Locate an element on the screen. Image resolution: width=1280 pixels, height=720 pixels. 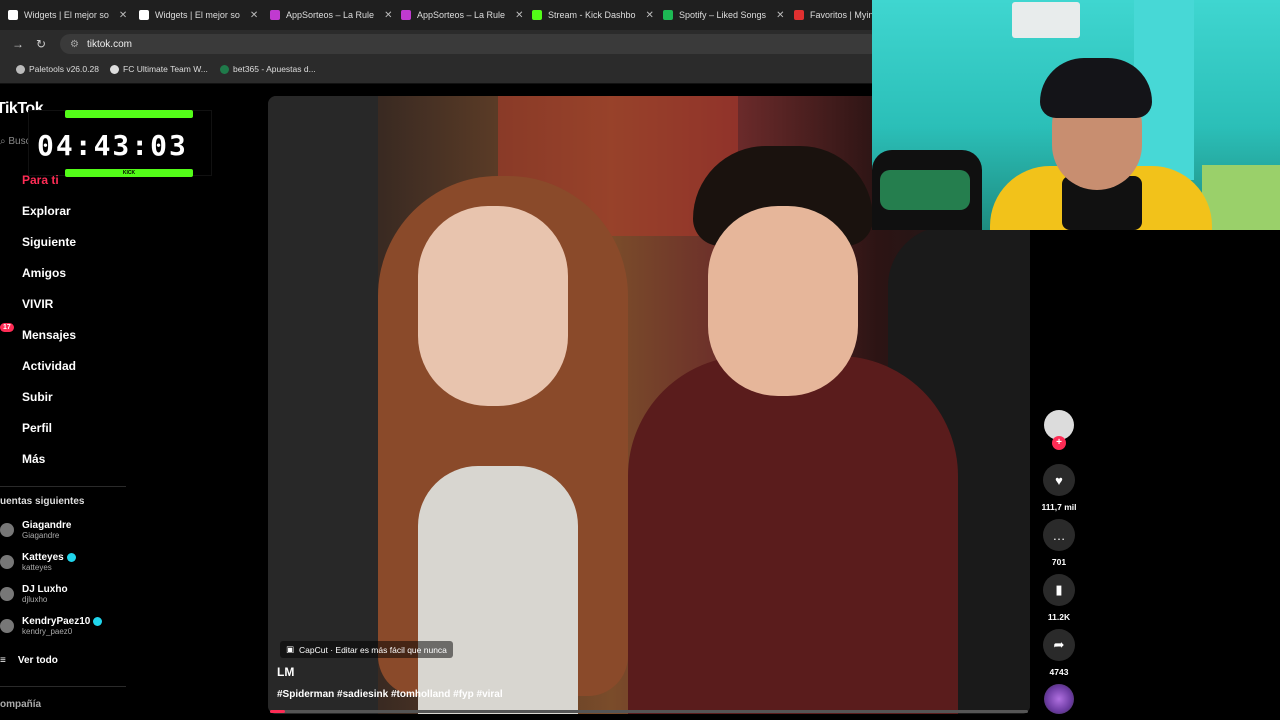
live-icon is located at coordinates (6, 304).